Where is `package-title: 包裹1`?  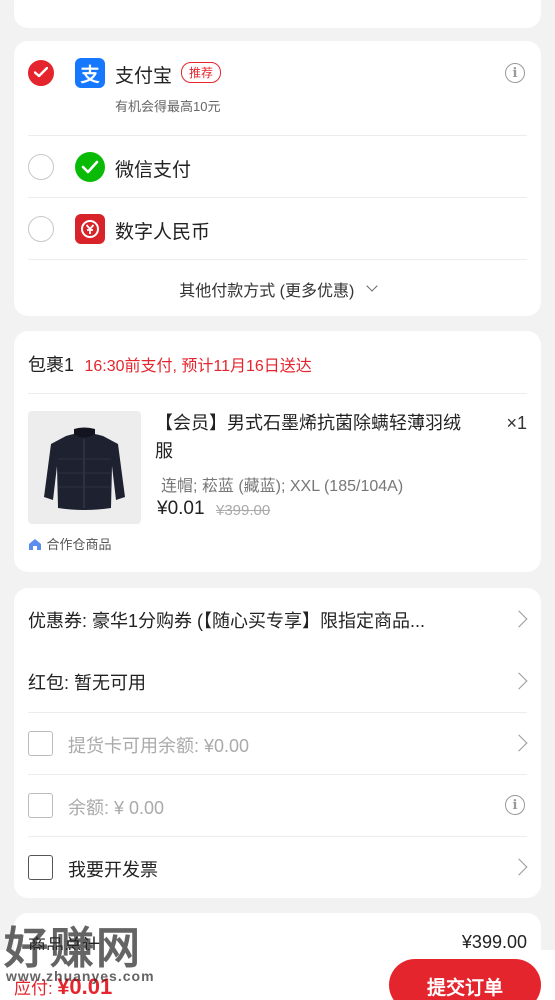 package-title: 包裹1 is located at coordinates (51, 365).